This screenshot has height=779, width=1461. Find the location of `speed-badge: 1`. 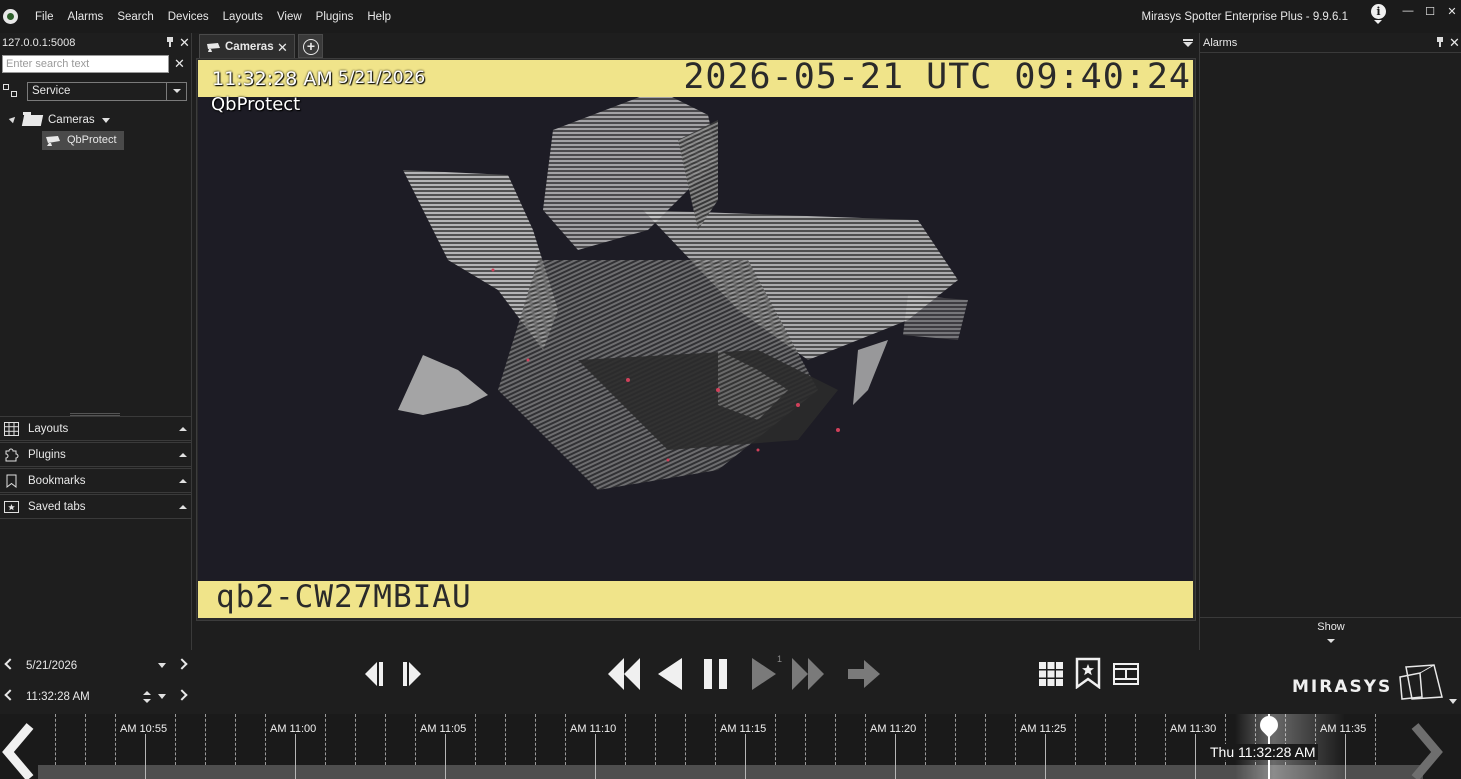

speed-badge: 1 is located at coordinates (780, 659).